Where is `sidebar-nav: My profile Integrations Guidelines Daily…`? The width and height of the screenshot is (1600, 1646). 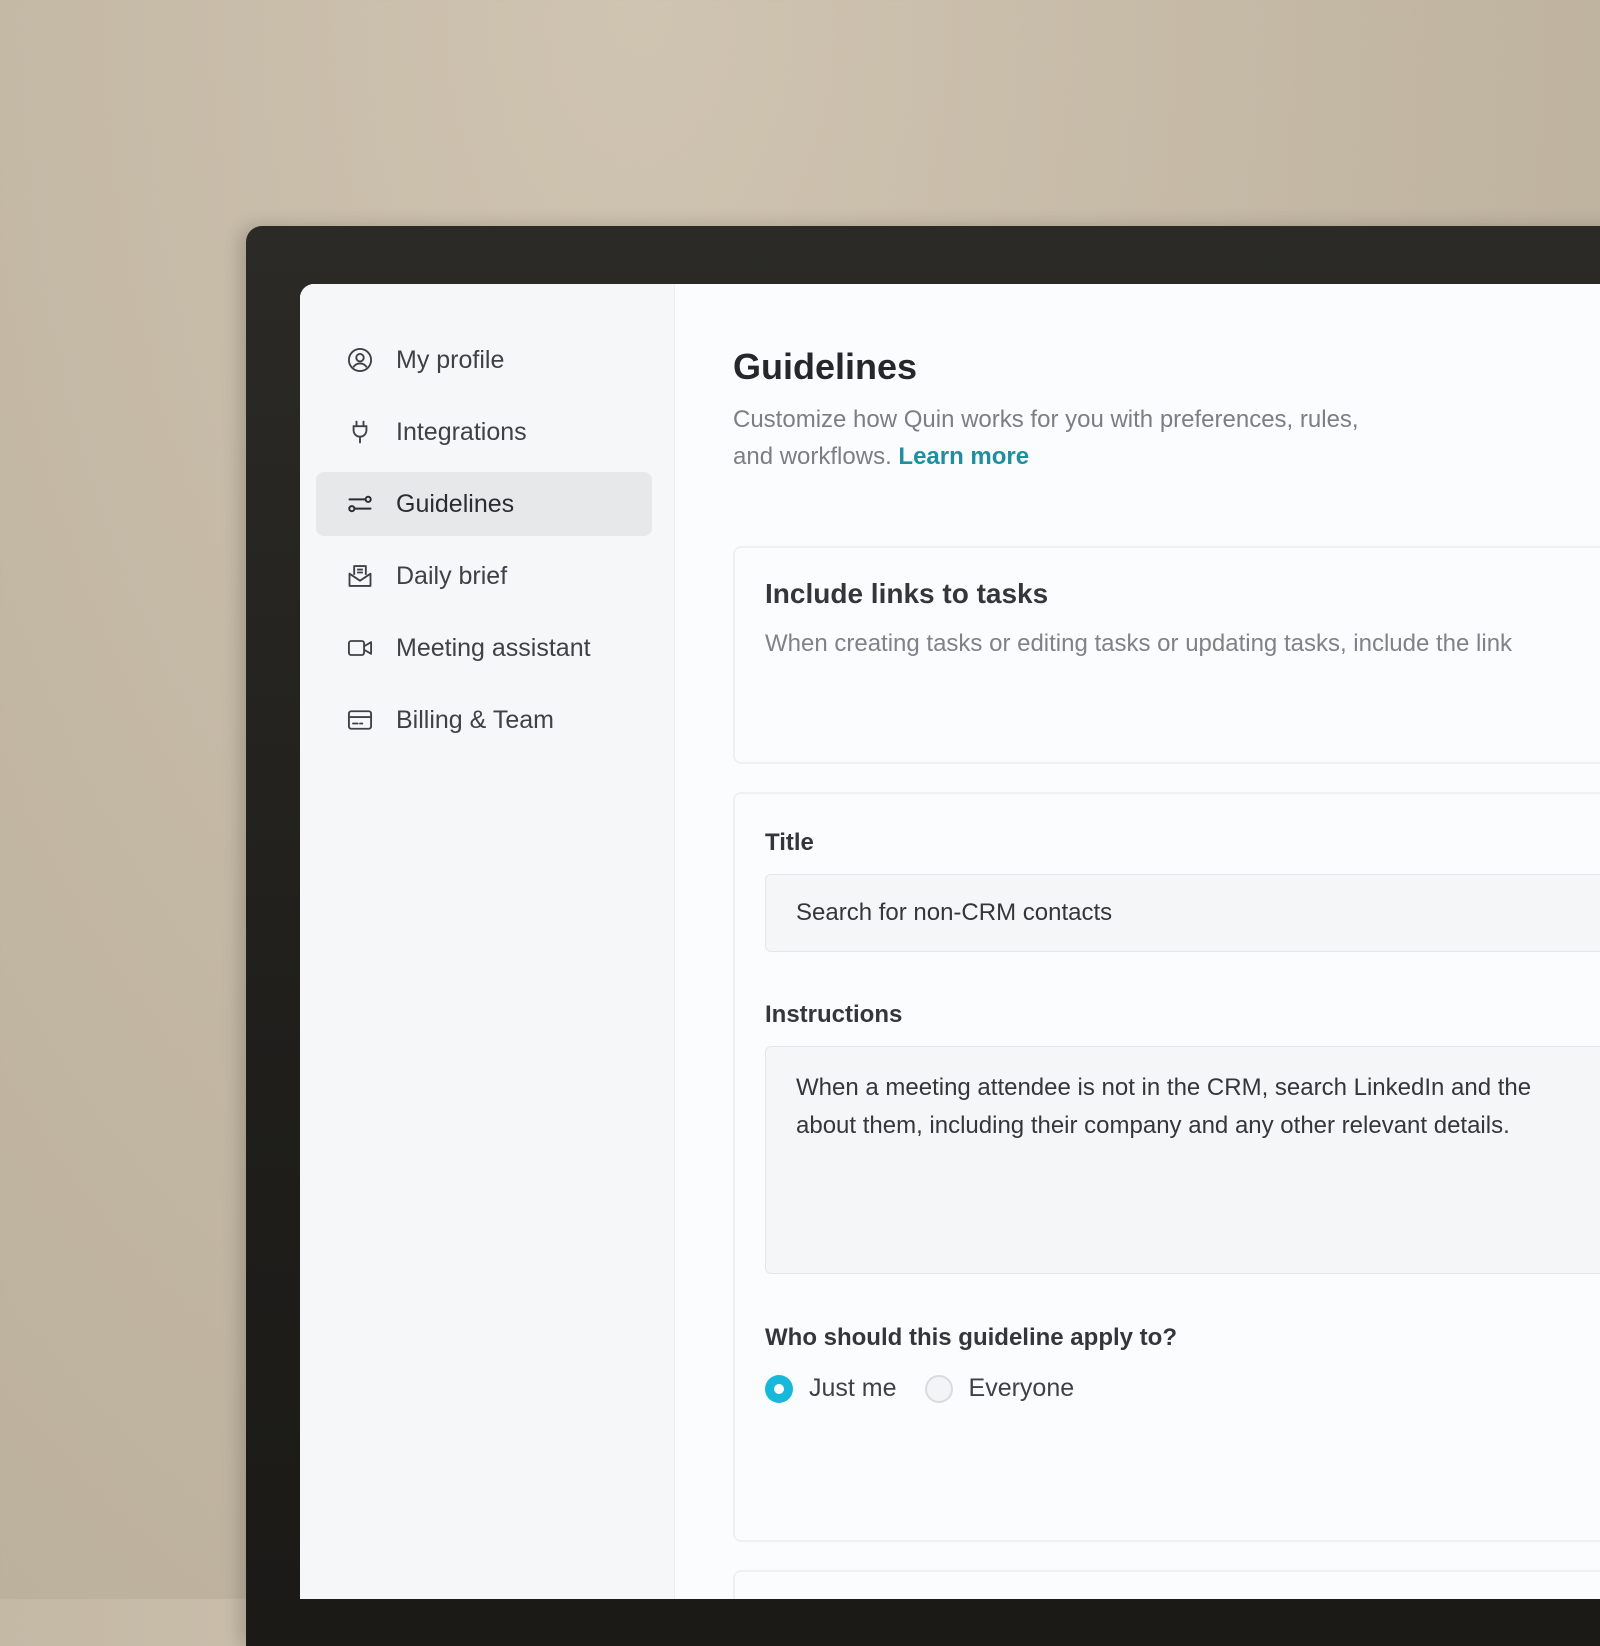
sidebar-nav: My profile Integrations Guidelines Daily… is located at coordinates (484, 544).